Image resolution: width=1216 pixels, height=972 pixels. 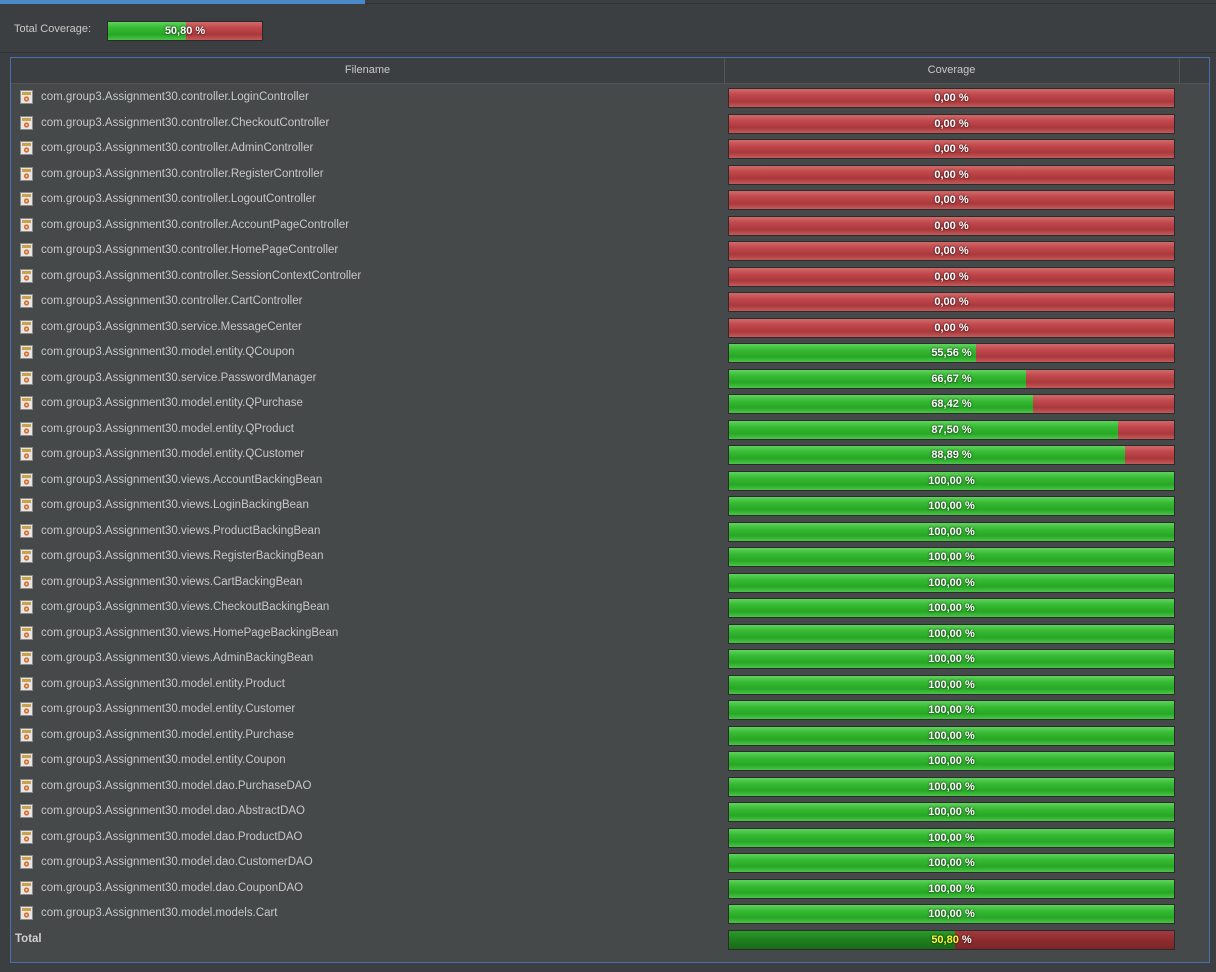 I want to click on coverage-value: 88,89, so click(x=945, y=455).